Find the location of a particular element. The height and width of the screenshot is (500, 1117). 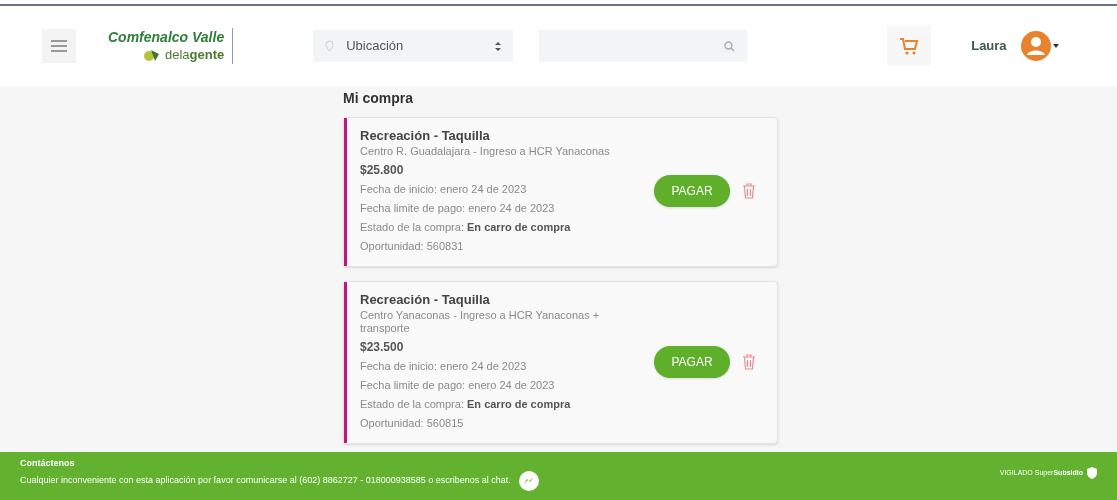

location-pin-icon is located at coordinates (330, 46).